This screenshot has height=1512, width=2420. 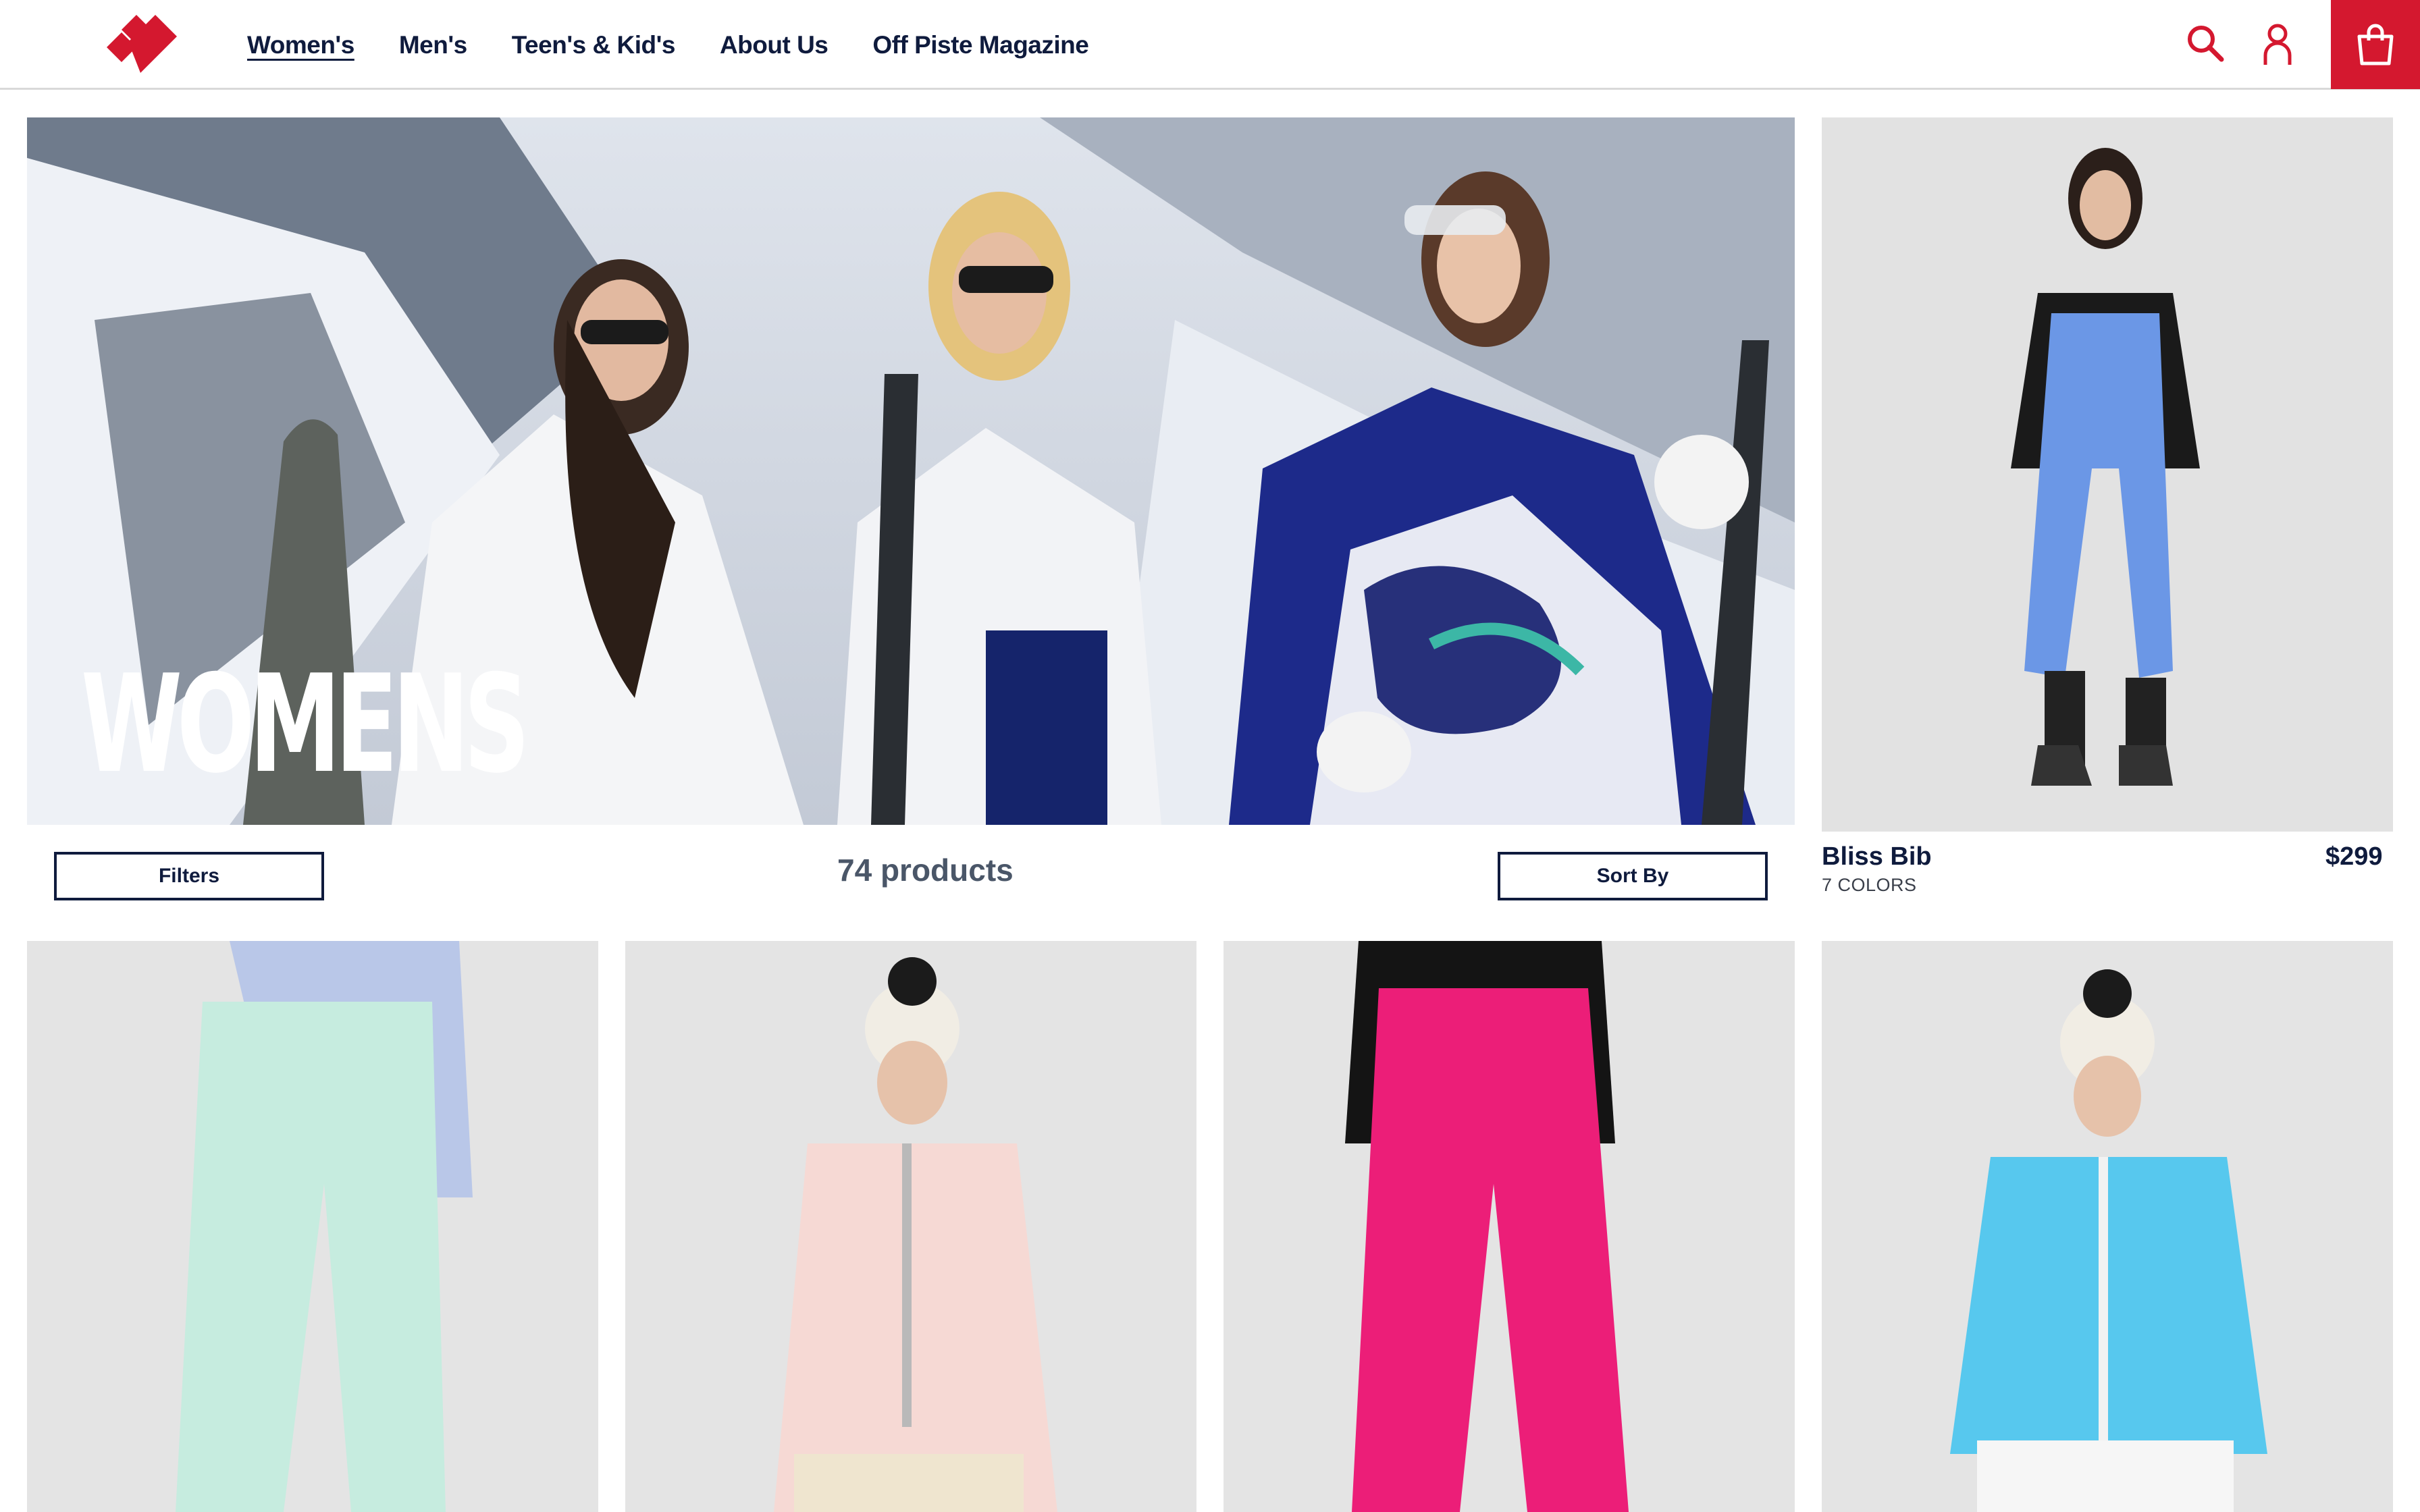 I want to click on shopping-bag-icon, so click(x=2375, y=44).